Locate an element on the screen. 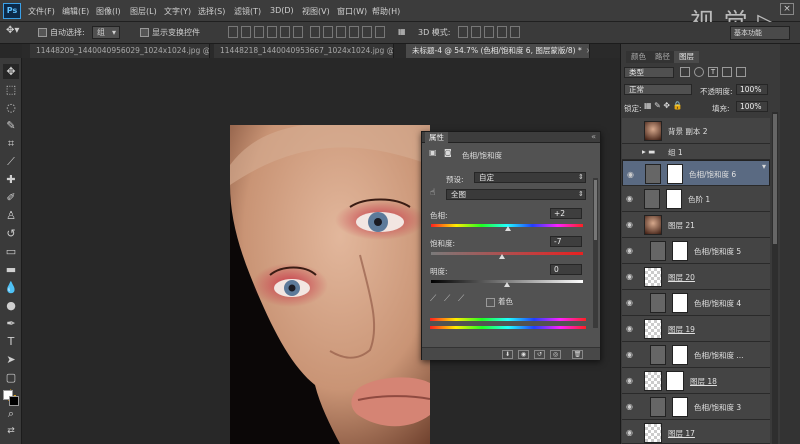 The width and height of the screenshot is (800, 444). tab-document-active: 未标题-4 @ 54.7% (色相/饱和度 6, 图层蒙版/8) * × is located at coordinates (498, 51).